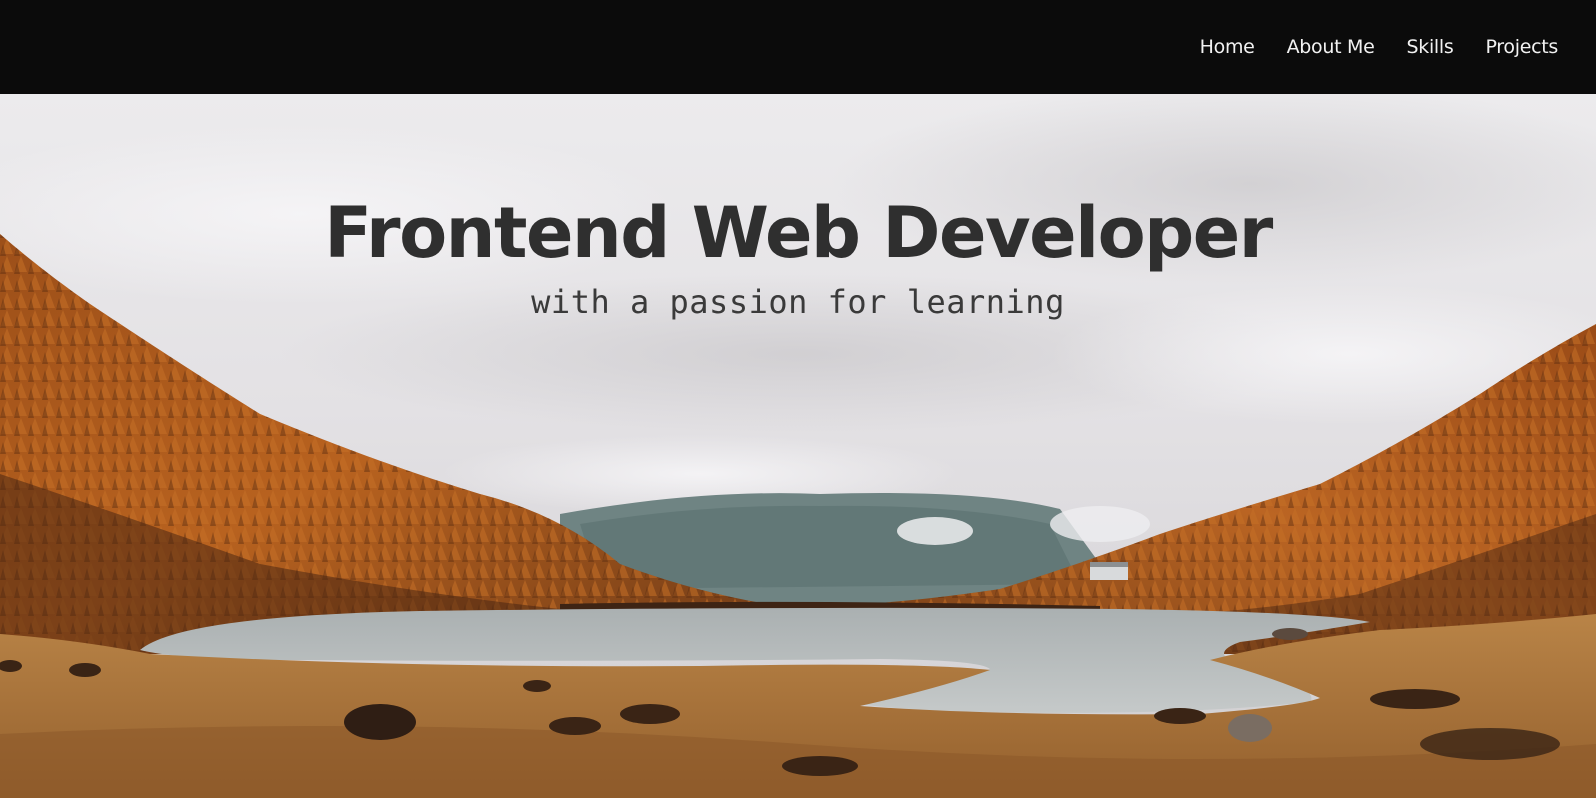 The image size is (1596, 798). What do you see at coordinates (798, 47) in the screenshot?
I see `navbar: Home About Me Skills Projects` at bounding box center [798, 47].